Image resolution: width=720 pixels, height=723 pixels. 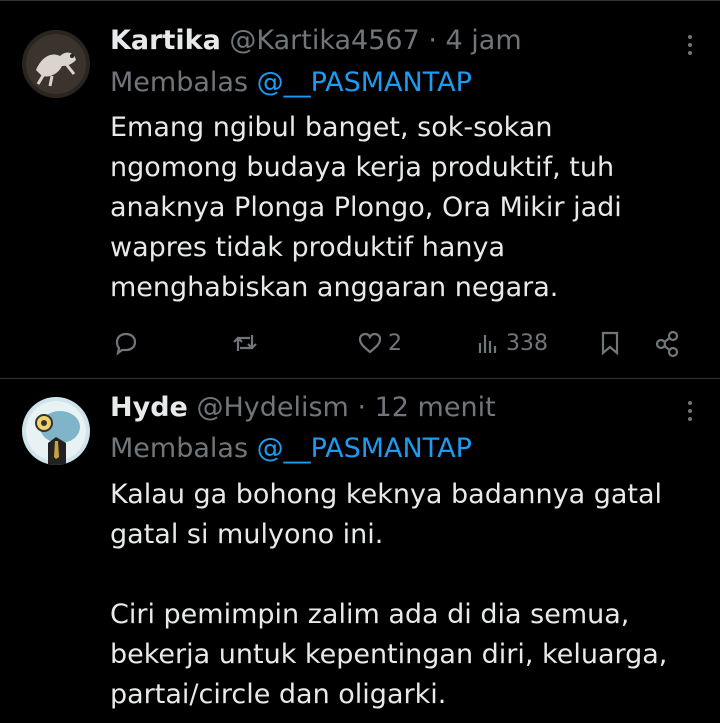 What do you see at coordinates (56, 431) in the screenshot?
I see `avatar-hyde` at bounding box center [56, 431].